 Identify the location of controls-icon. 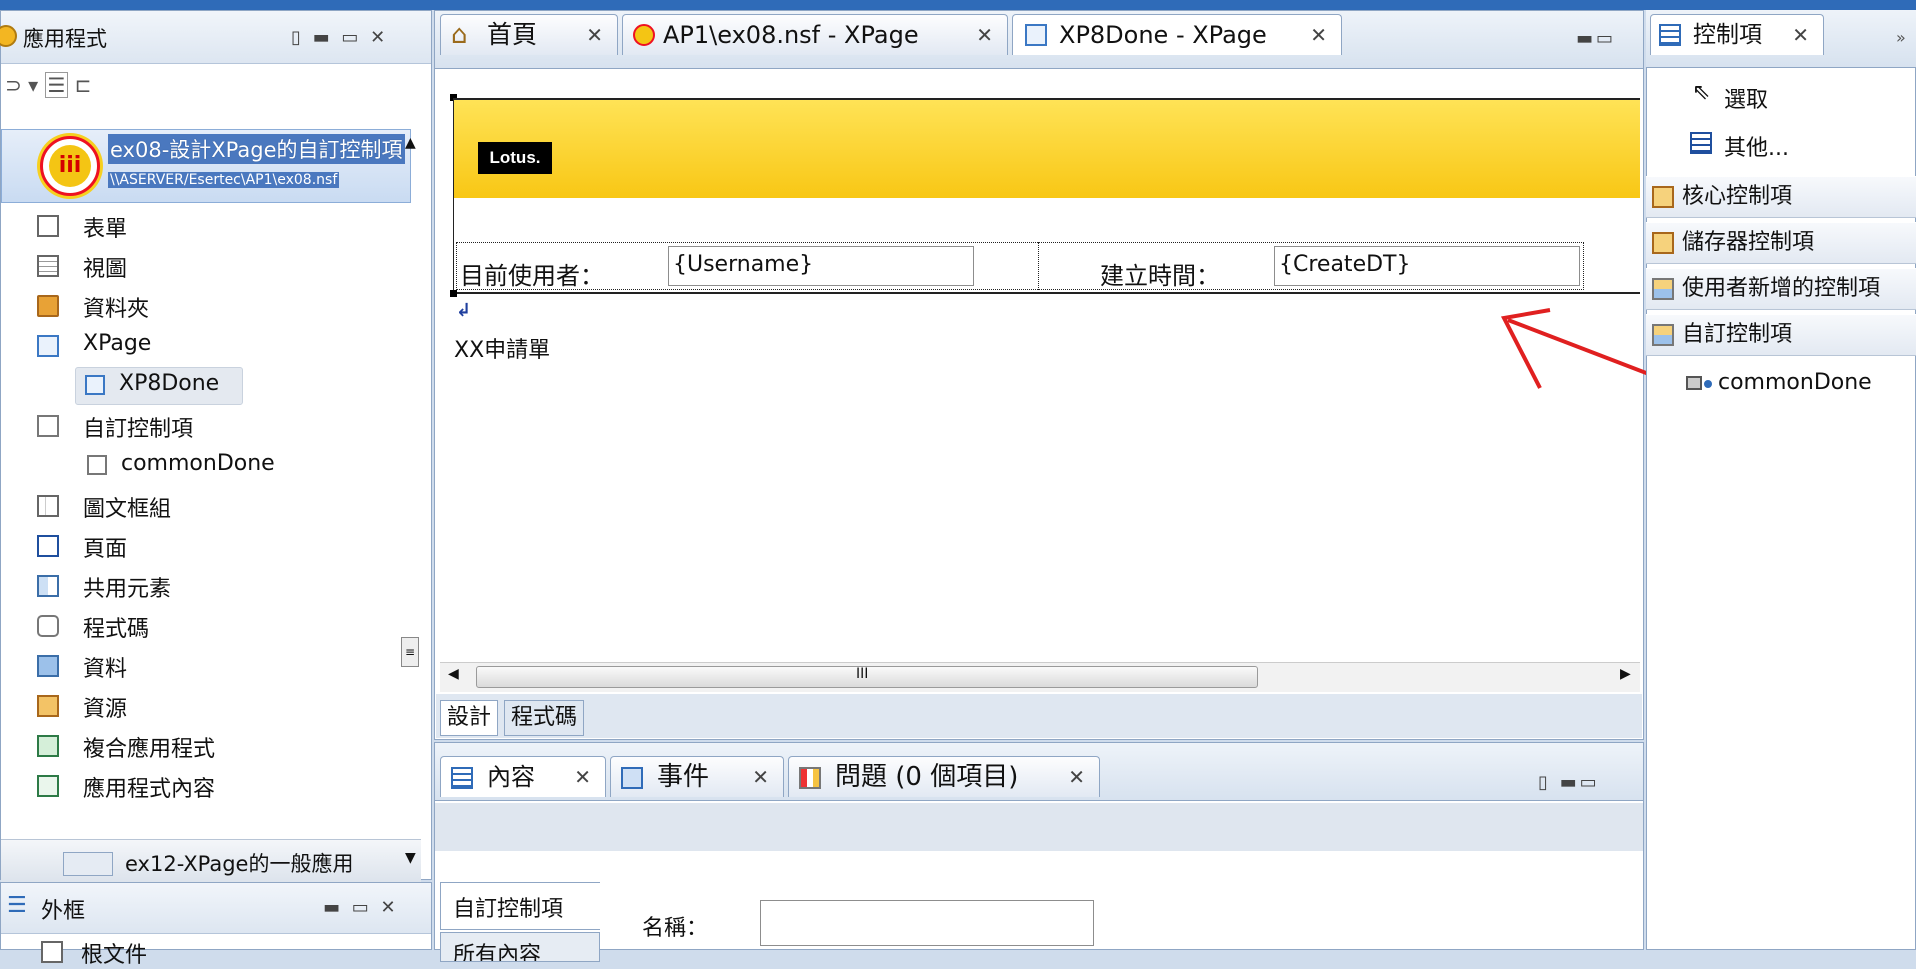
(1670, 35).